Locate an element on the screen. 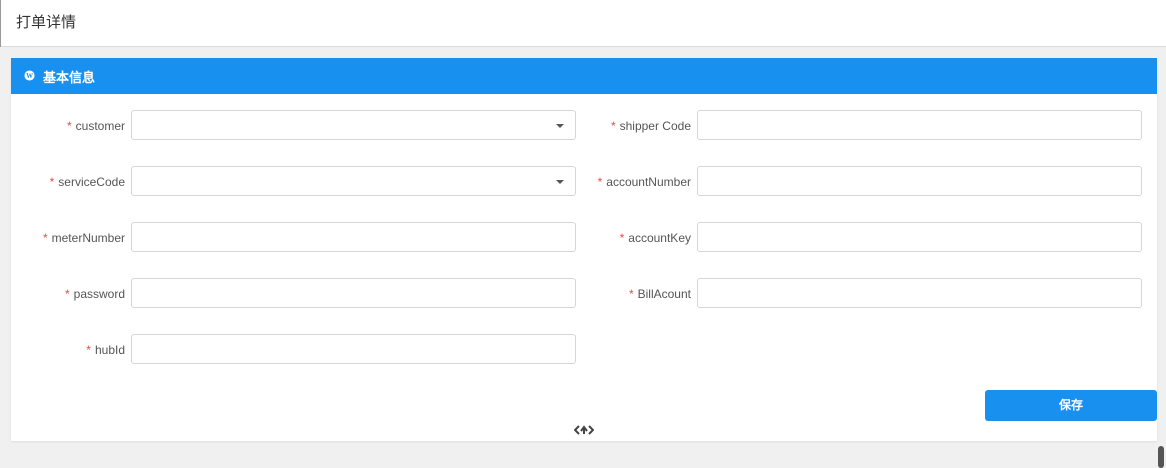 The height and width of the screenshot is (468, 1166). shippercode-input is located at coordinates (919, 125).